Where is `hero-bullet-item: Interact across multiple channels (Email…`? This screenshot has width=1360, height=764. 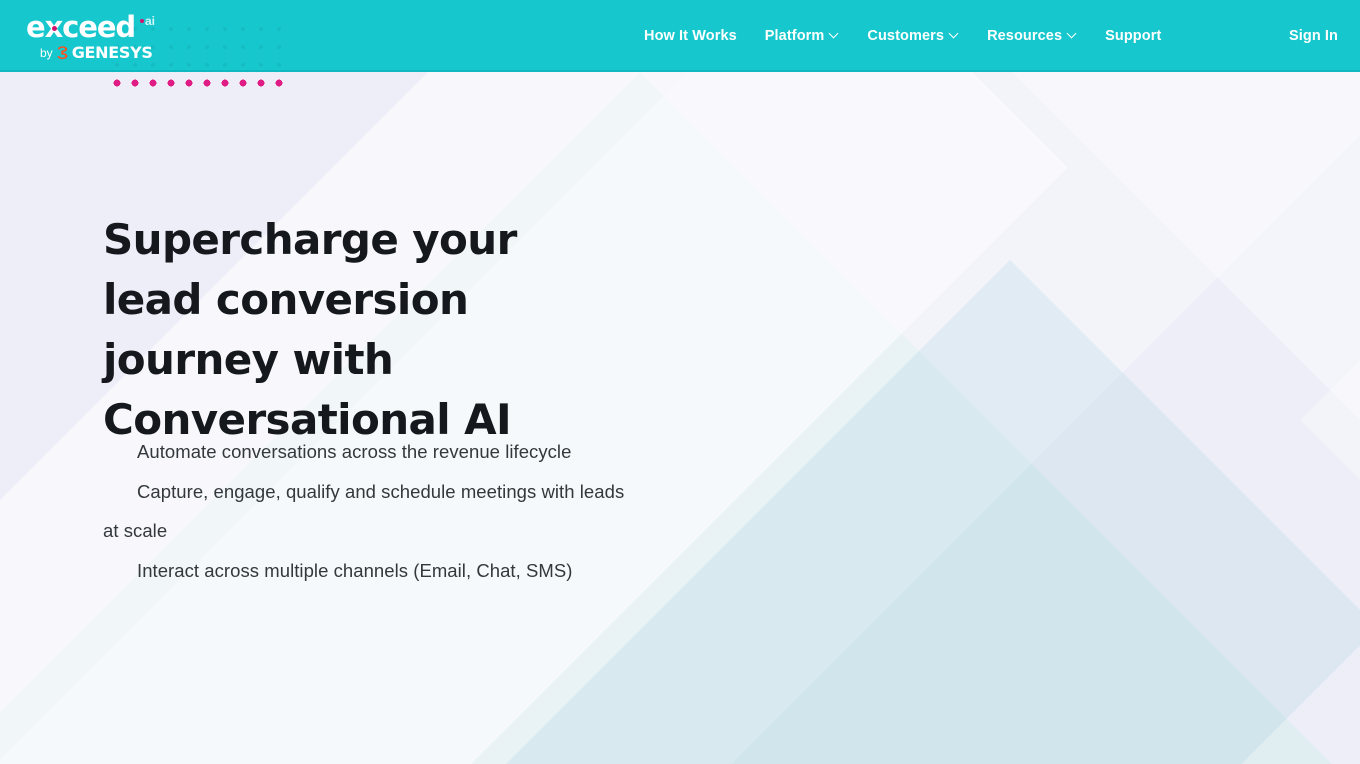 hero-bullet-item: Interact across multiple channels (Email… is located at coordinates (355, 570).